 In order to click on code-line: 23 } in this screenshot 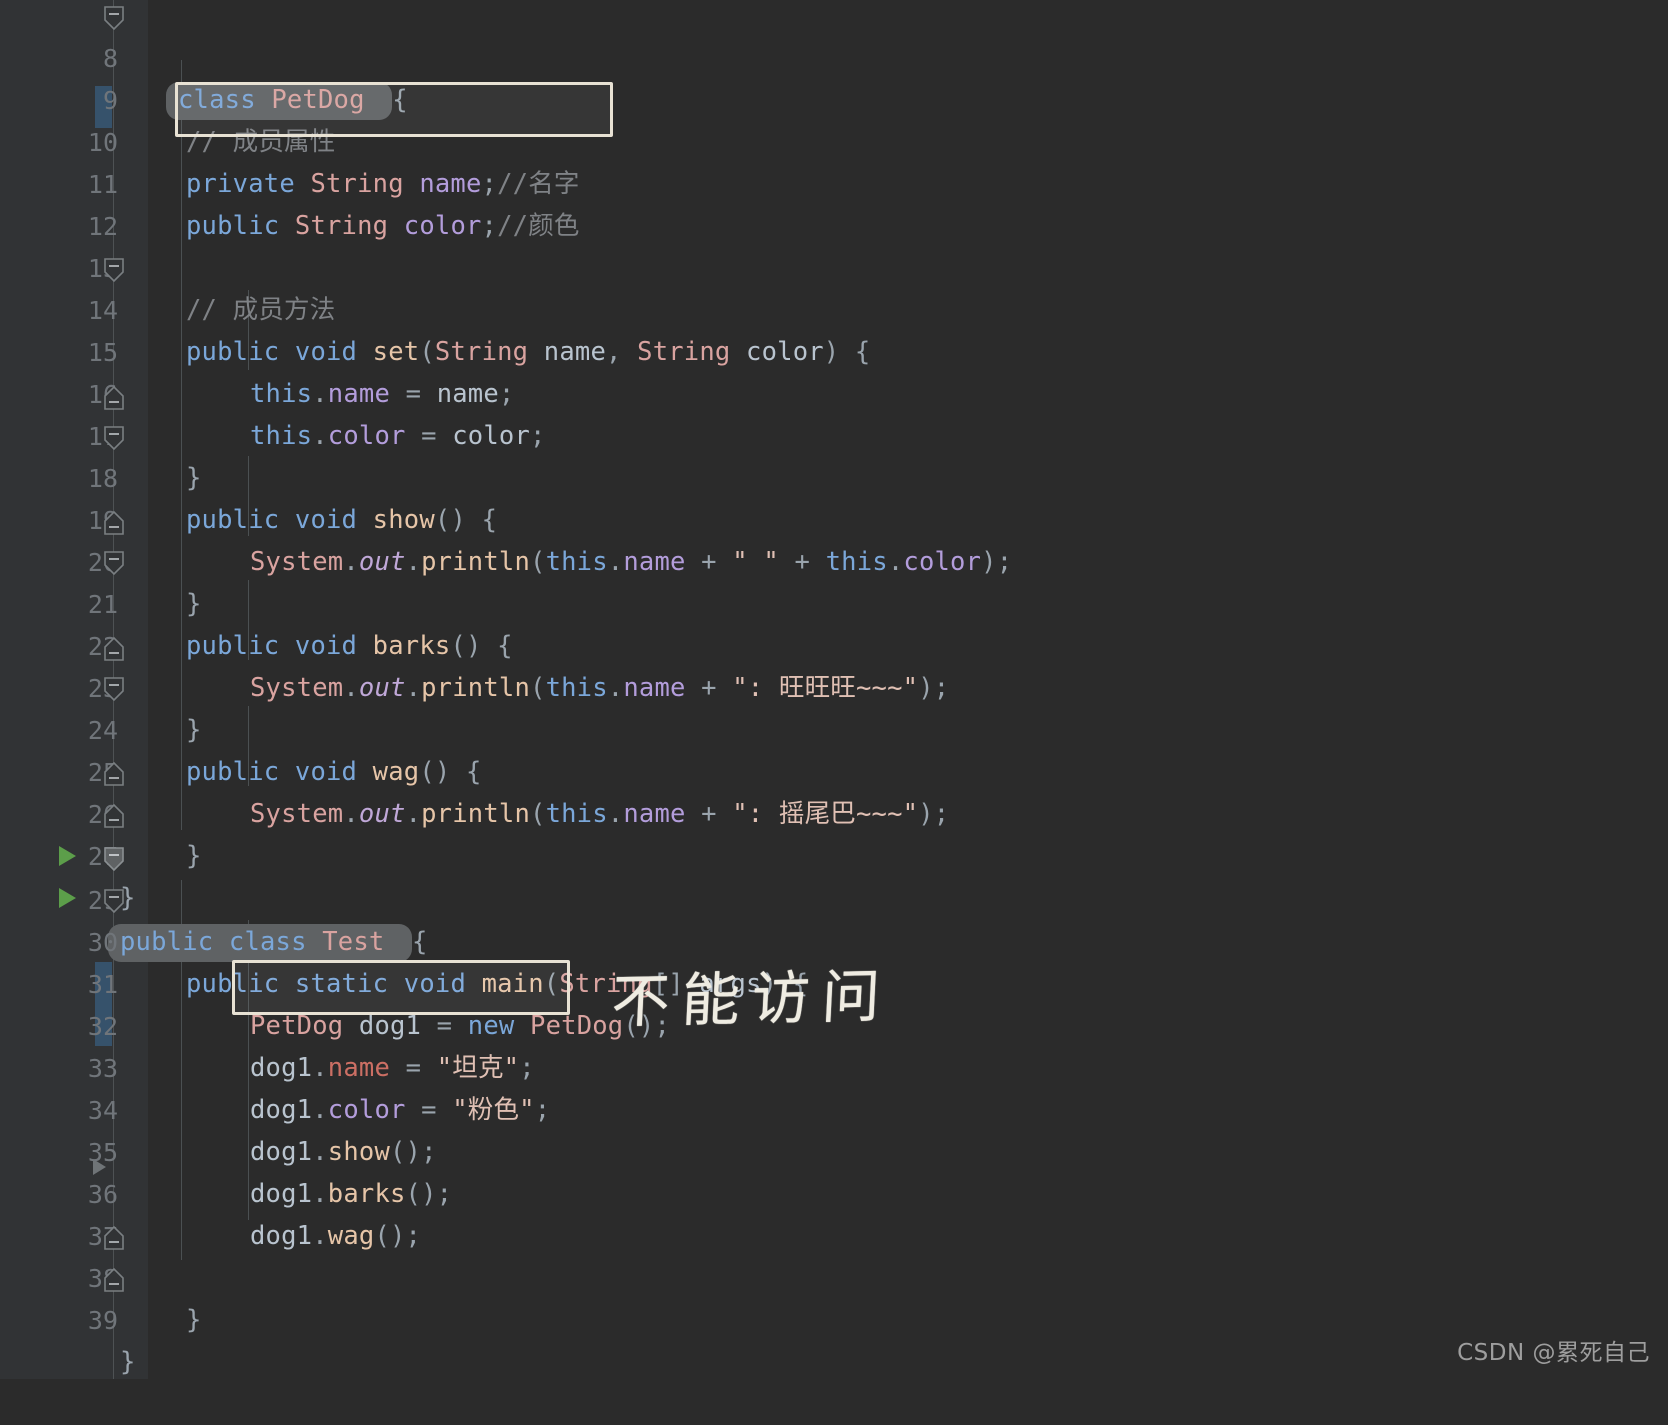, I will do `click(834, 685)`.